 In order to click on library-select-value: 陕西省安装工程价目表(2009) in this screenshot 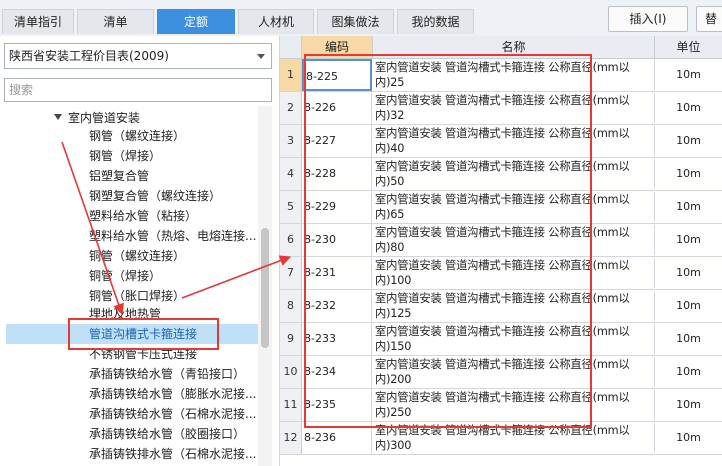, I will do `click(89, 56)`.